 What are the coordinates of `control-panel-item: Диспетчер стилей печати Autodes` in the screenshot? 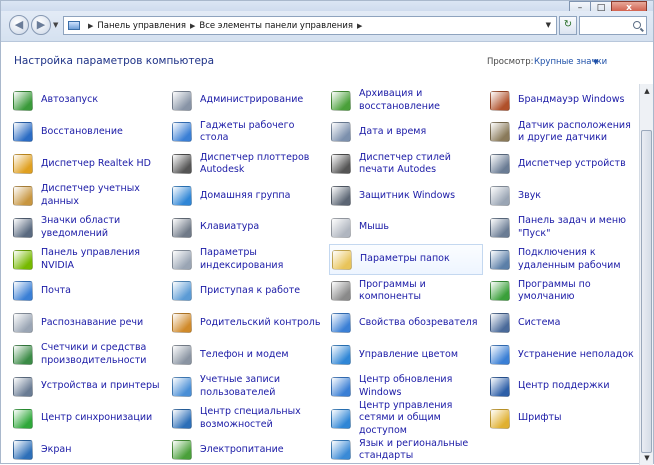 It's located at (407, 164).